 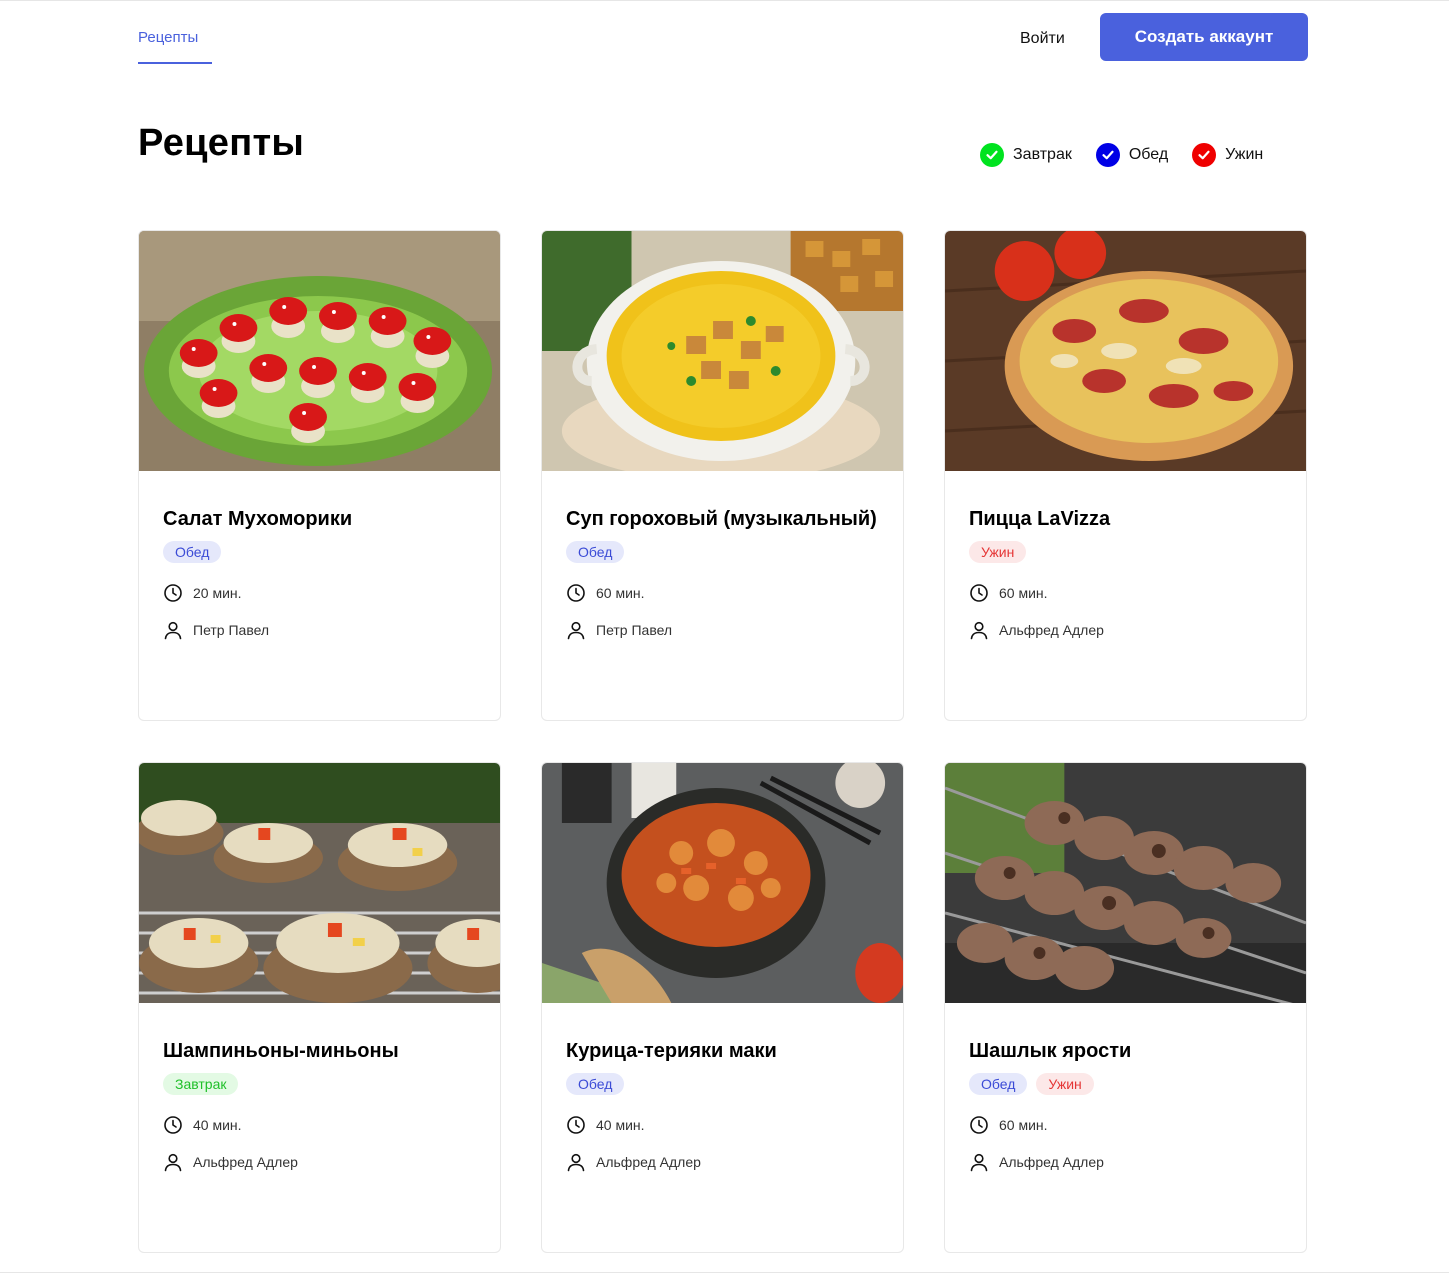 I want to click on recipe-title: Салат Мухоморики, so click(x=319, y=519).